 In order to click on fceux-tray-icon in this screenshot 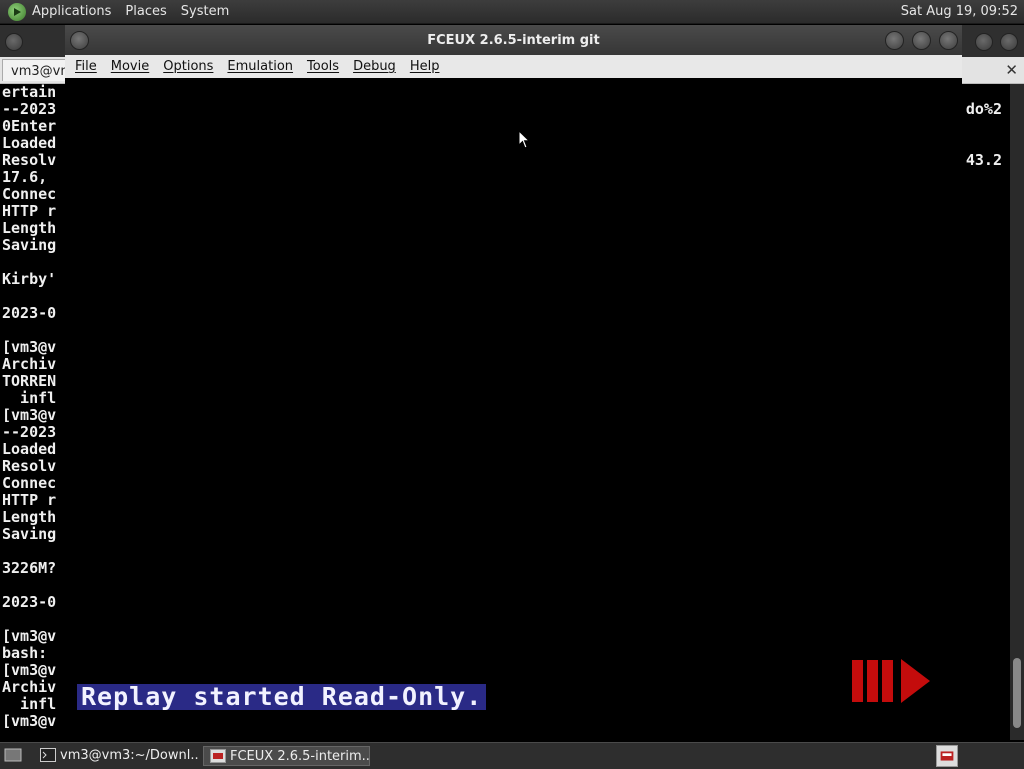, I will do `click(947, 756)`.